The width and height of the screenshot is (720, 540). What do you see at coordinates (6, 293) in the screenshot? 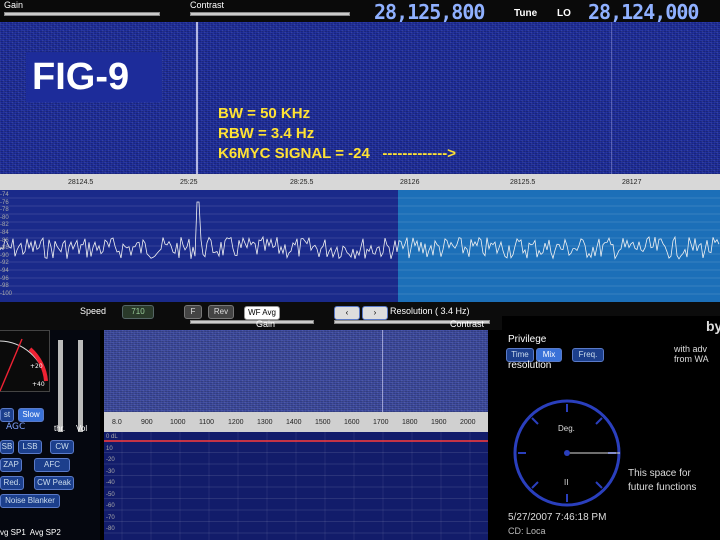
I see `y-tick-label: -100` at bounding box center [6, 293].